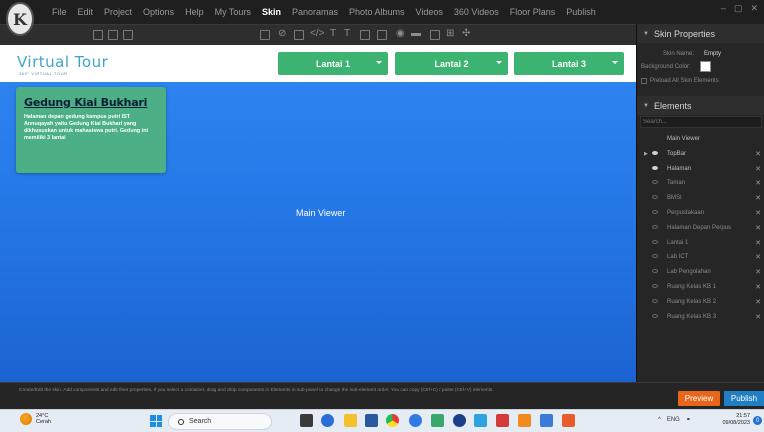 The width and height of the screenshot is (764, 432). Describe the element at coordinates (644, 81) in the screenshot. I see `preload-checkbox` at that location.